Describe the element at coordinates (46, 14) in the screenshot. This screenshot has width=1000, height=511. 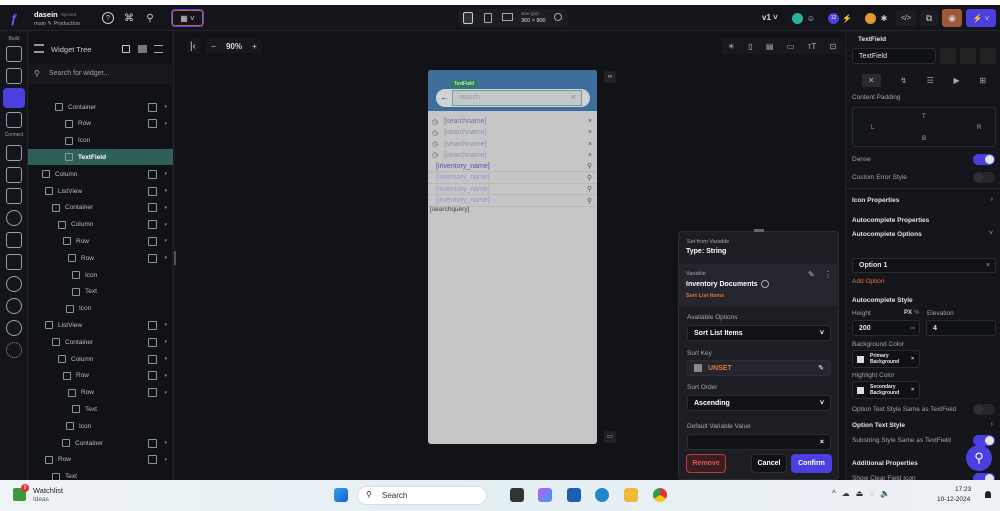
I see `project-name: dasein` at that location.